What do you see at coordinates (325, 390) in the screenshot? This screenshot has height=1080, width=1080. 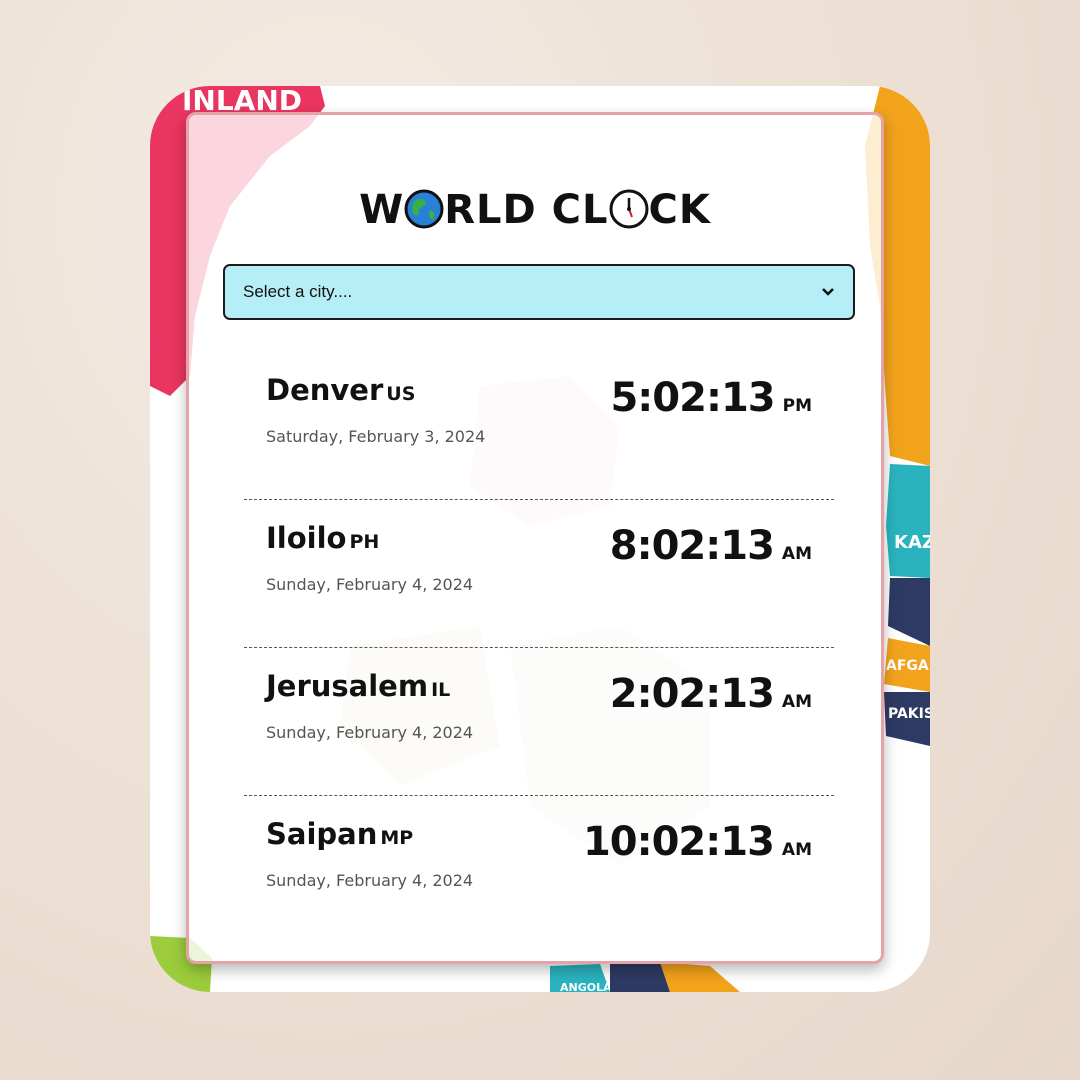 I see `city-name-text: Denver` at bounding box center [325, 390].